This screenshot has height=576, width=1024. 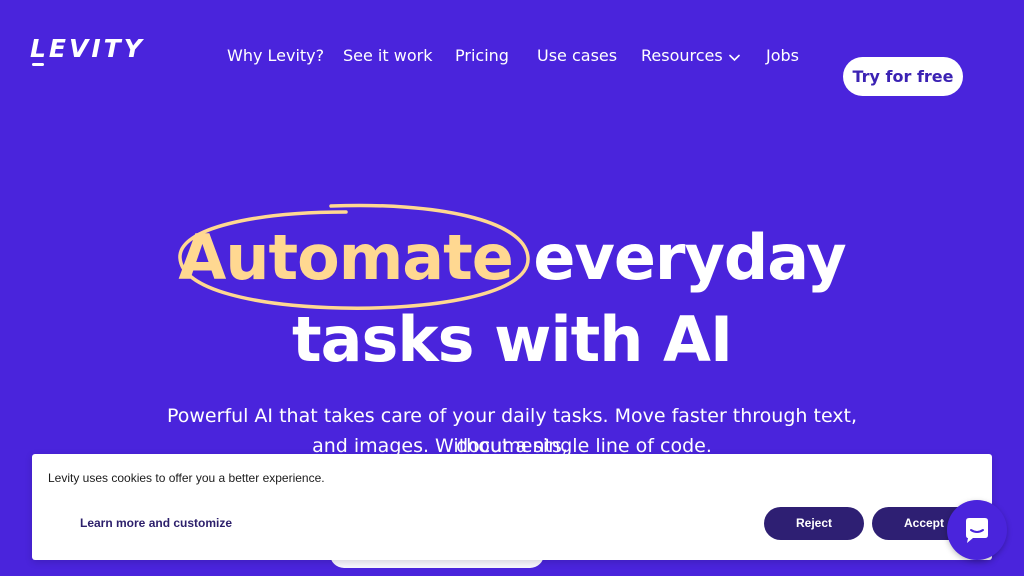 I want to click on chat-widget-button, so click(x=977, y=530).